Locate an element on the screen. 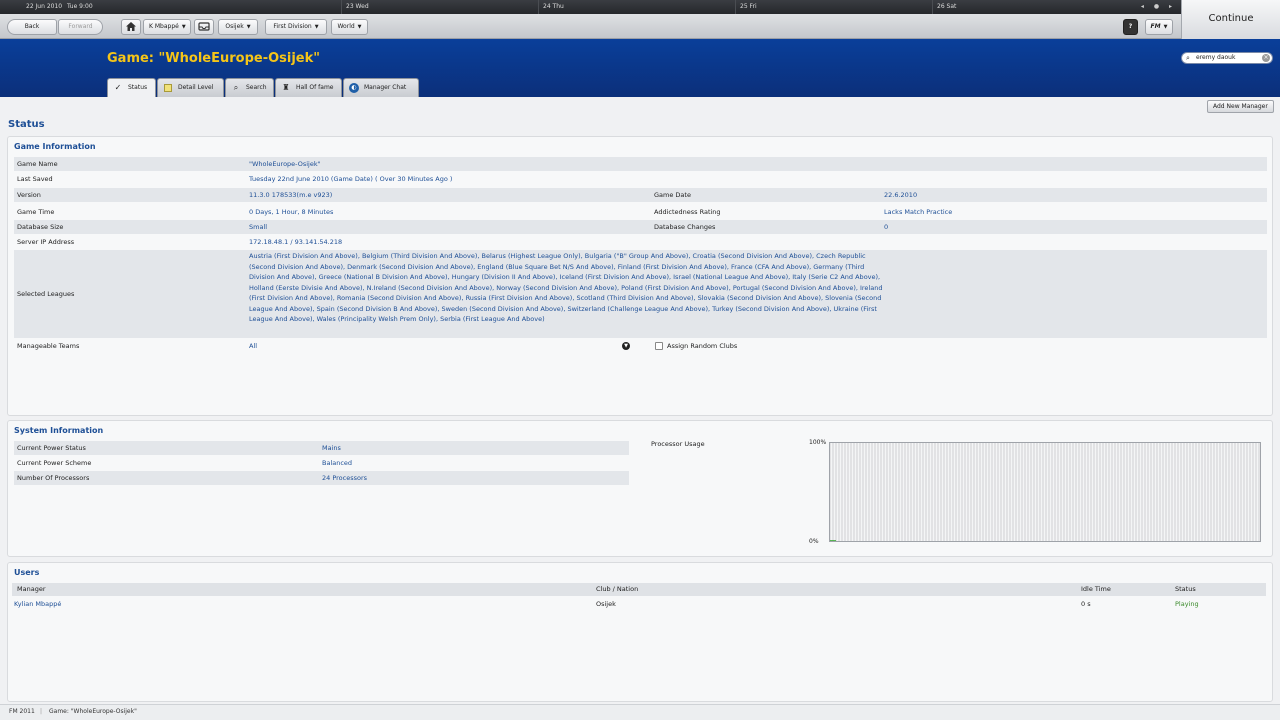 The width and height of the screenshot is (1280, 720). power-scheme-label: Current Power Scheme is located at coordinates (54, 463).